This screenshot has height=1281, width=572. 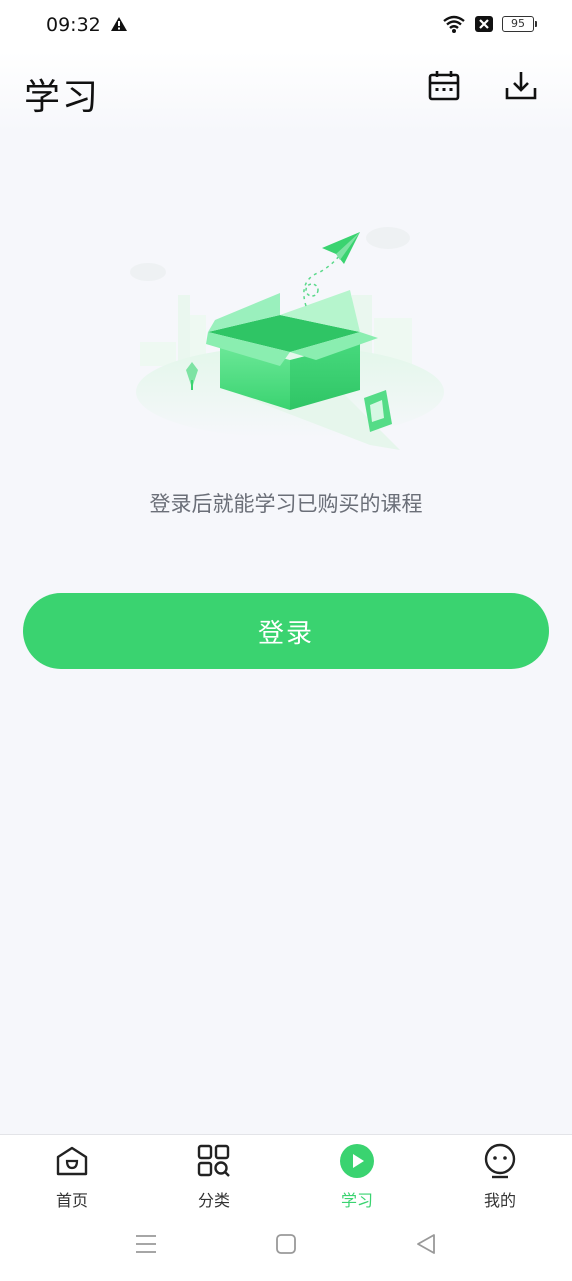 What do you see at coordinates (500, 1161) in the screenshot?
I see `profile-face-icon` at bounding box center [500, 1161].